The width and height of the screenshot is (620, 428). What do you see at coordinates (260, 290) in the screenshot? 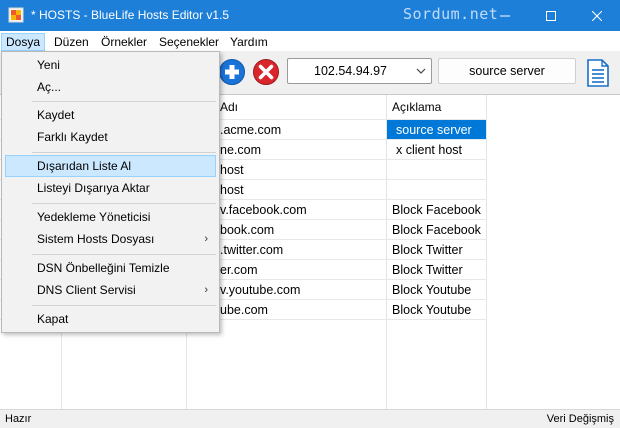
I see `table-row-host: v.youtube.com` at bounding box center [260, 290].